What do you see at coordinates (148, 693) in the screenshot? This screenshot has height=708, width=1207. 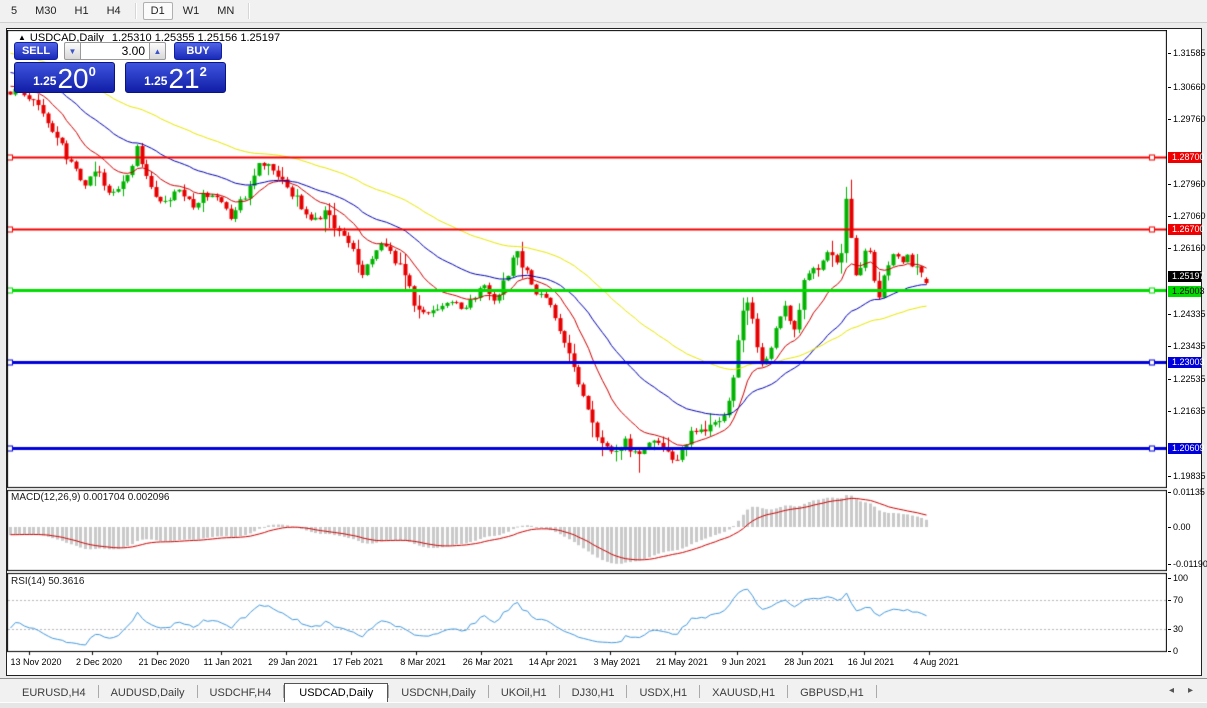 I see `tab-audusd-daily: AUDUSD,Daily` at bounding box center [148, 693].